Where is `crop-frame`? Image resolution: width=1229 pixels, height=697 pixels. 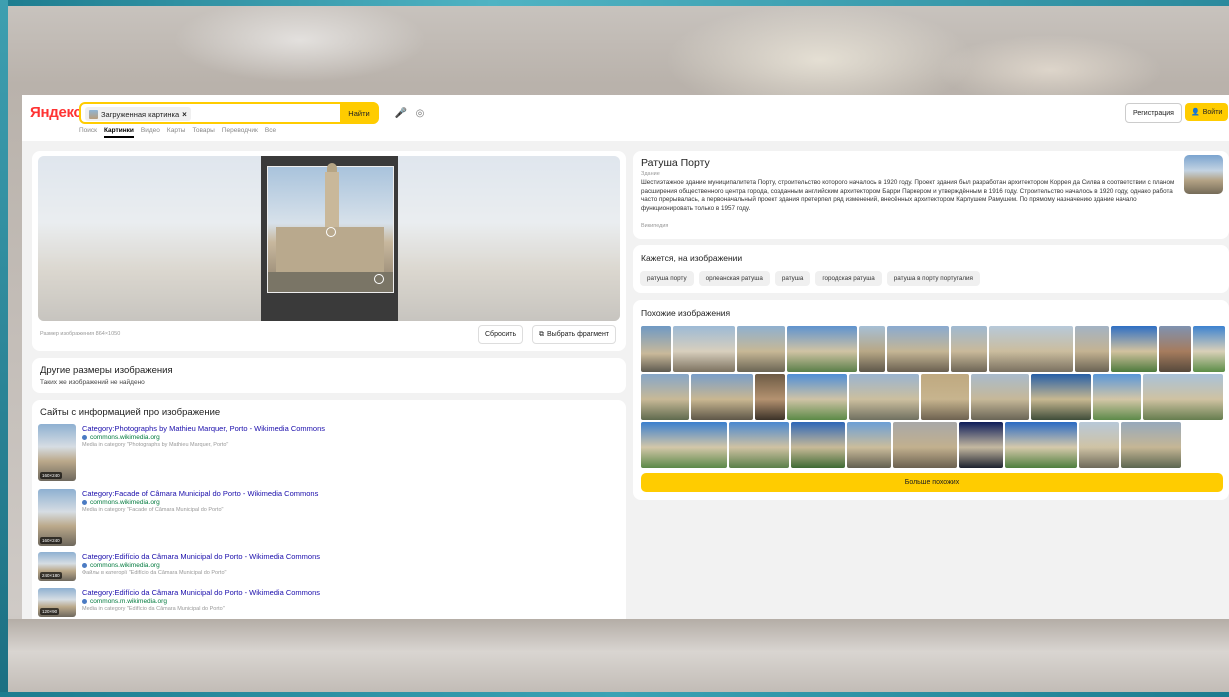
crop-frame is located at coordinates (330, 228).